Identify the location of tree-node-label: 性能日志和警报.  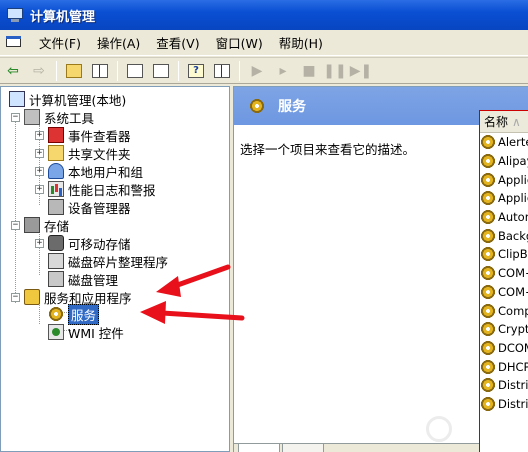
(112, 190).